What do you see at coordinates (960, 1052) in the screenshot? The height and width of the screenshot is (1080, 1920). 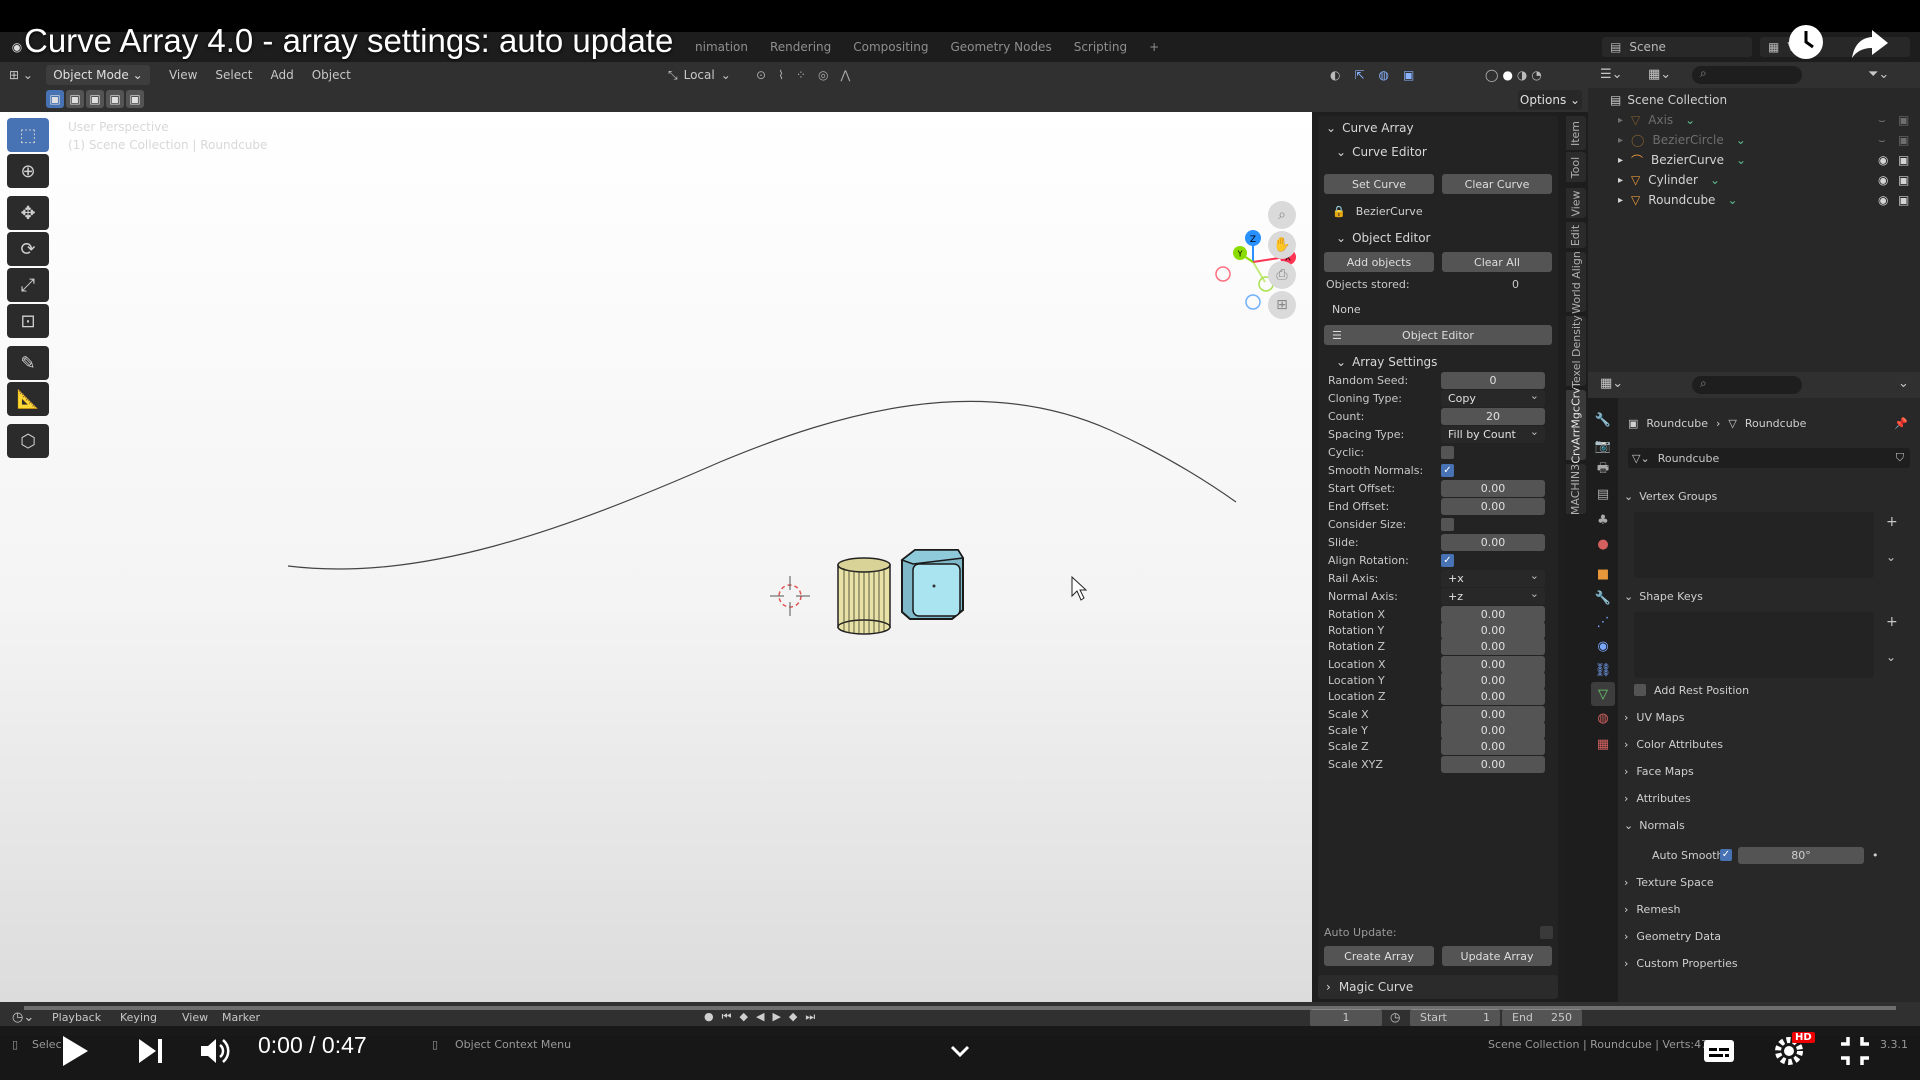 I see `chevron-down-icon` at bounding box center [960, 1052].